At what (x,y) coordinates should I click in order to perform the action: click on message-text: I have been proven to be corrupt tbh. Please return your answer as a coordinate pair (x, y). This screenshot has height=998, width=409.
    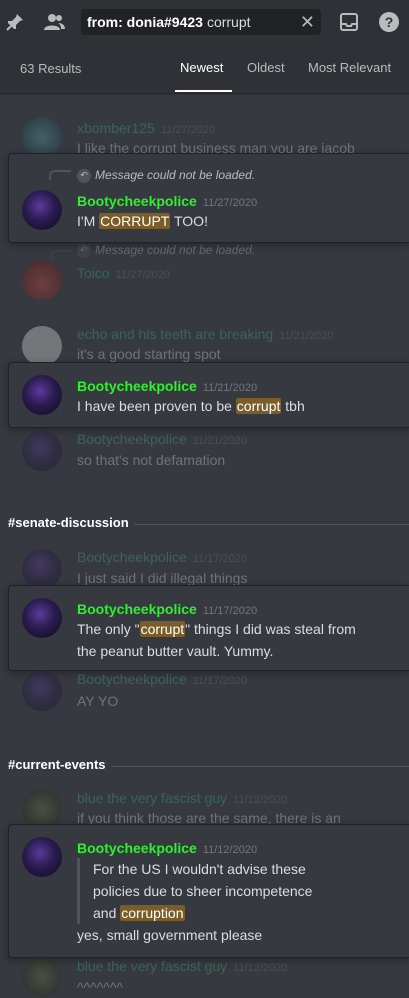
    Looking at the image, I should click on (191, 406).